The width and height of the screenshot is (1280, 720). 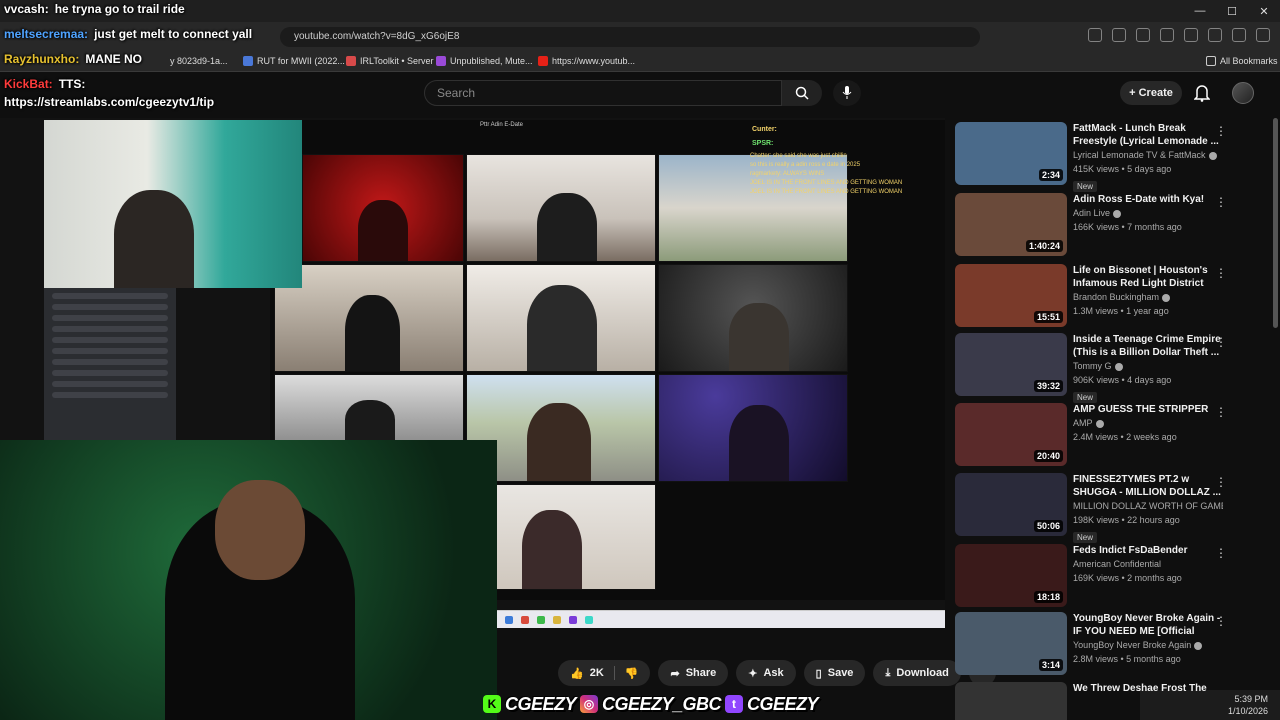 I want to click on counter-label: Cunter:, so click(x=764, y=129).